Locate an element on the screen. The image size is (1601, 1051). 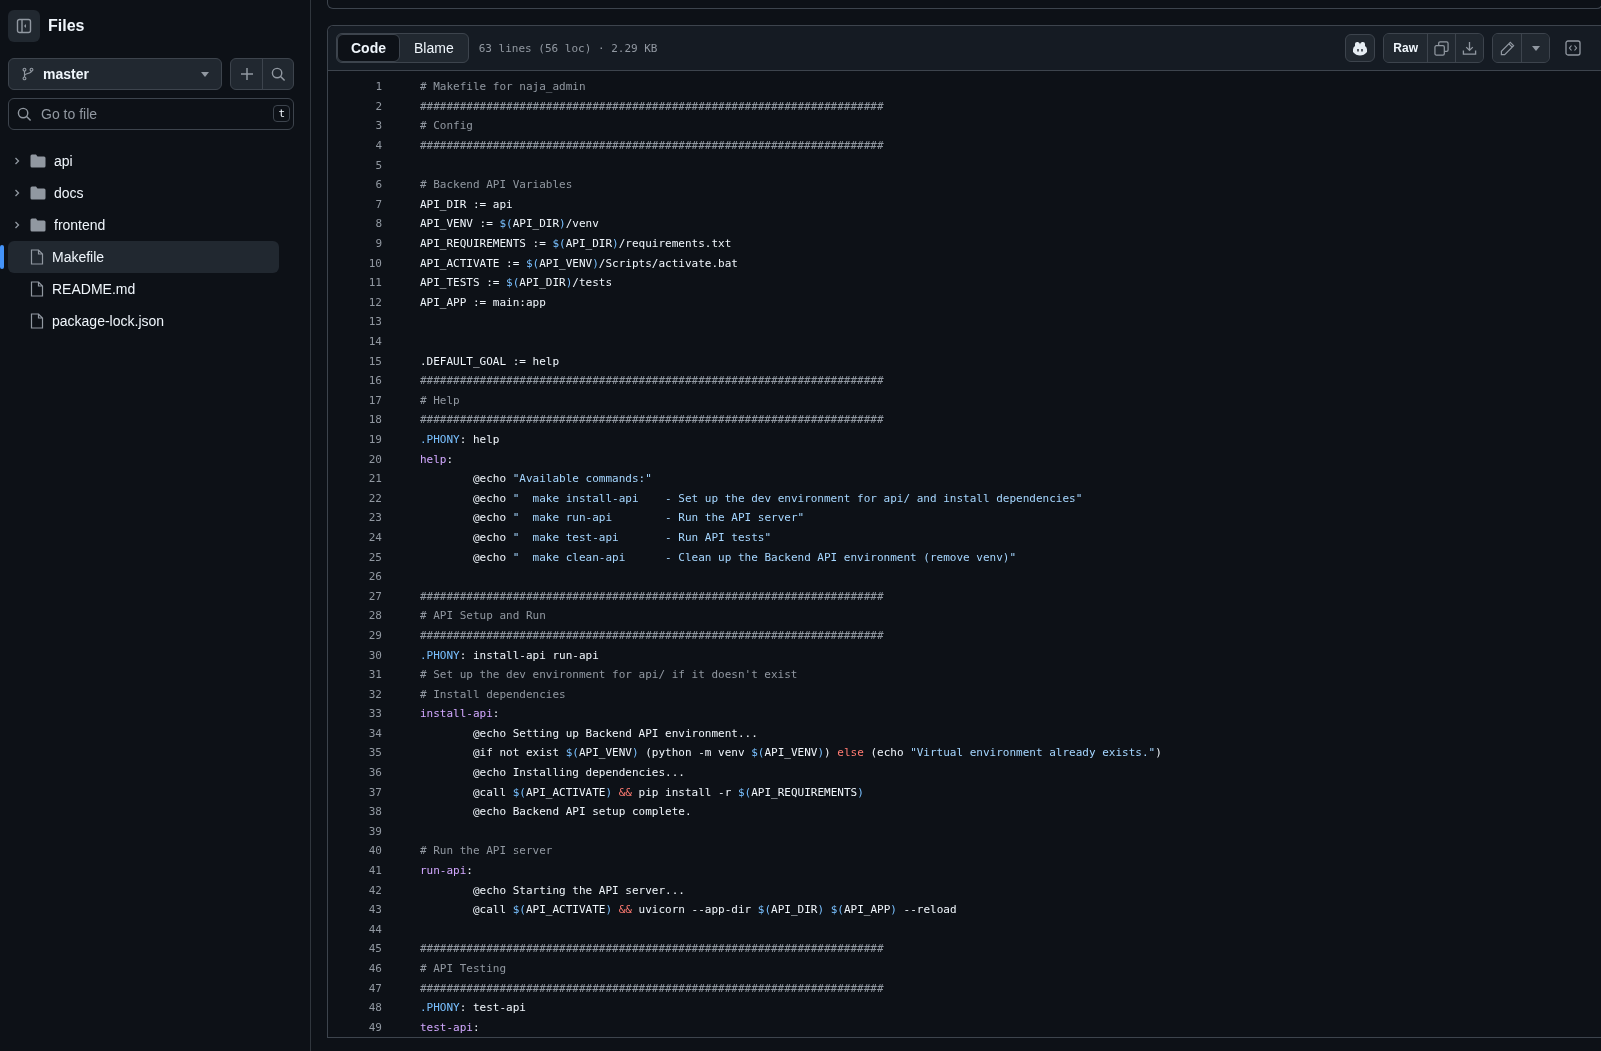
line-number: 44 is located at coordinates (374, 929).